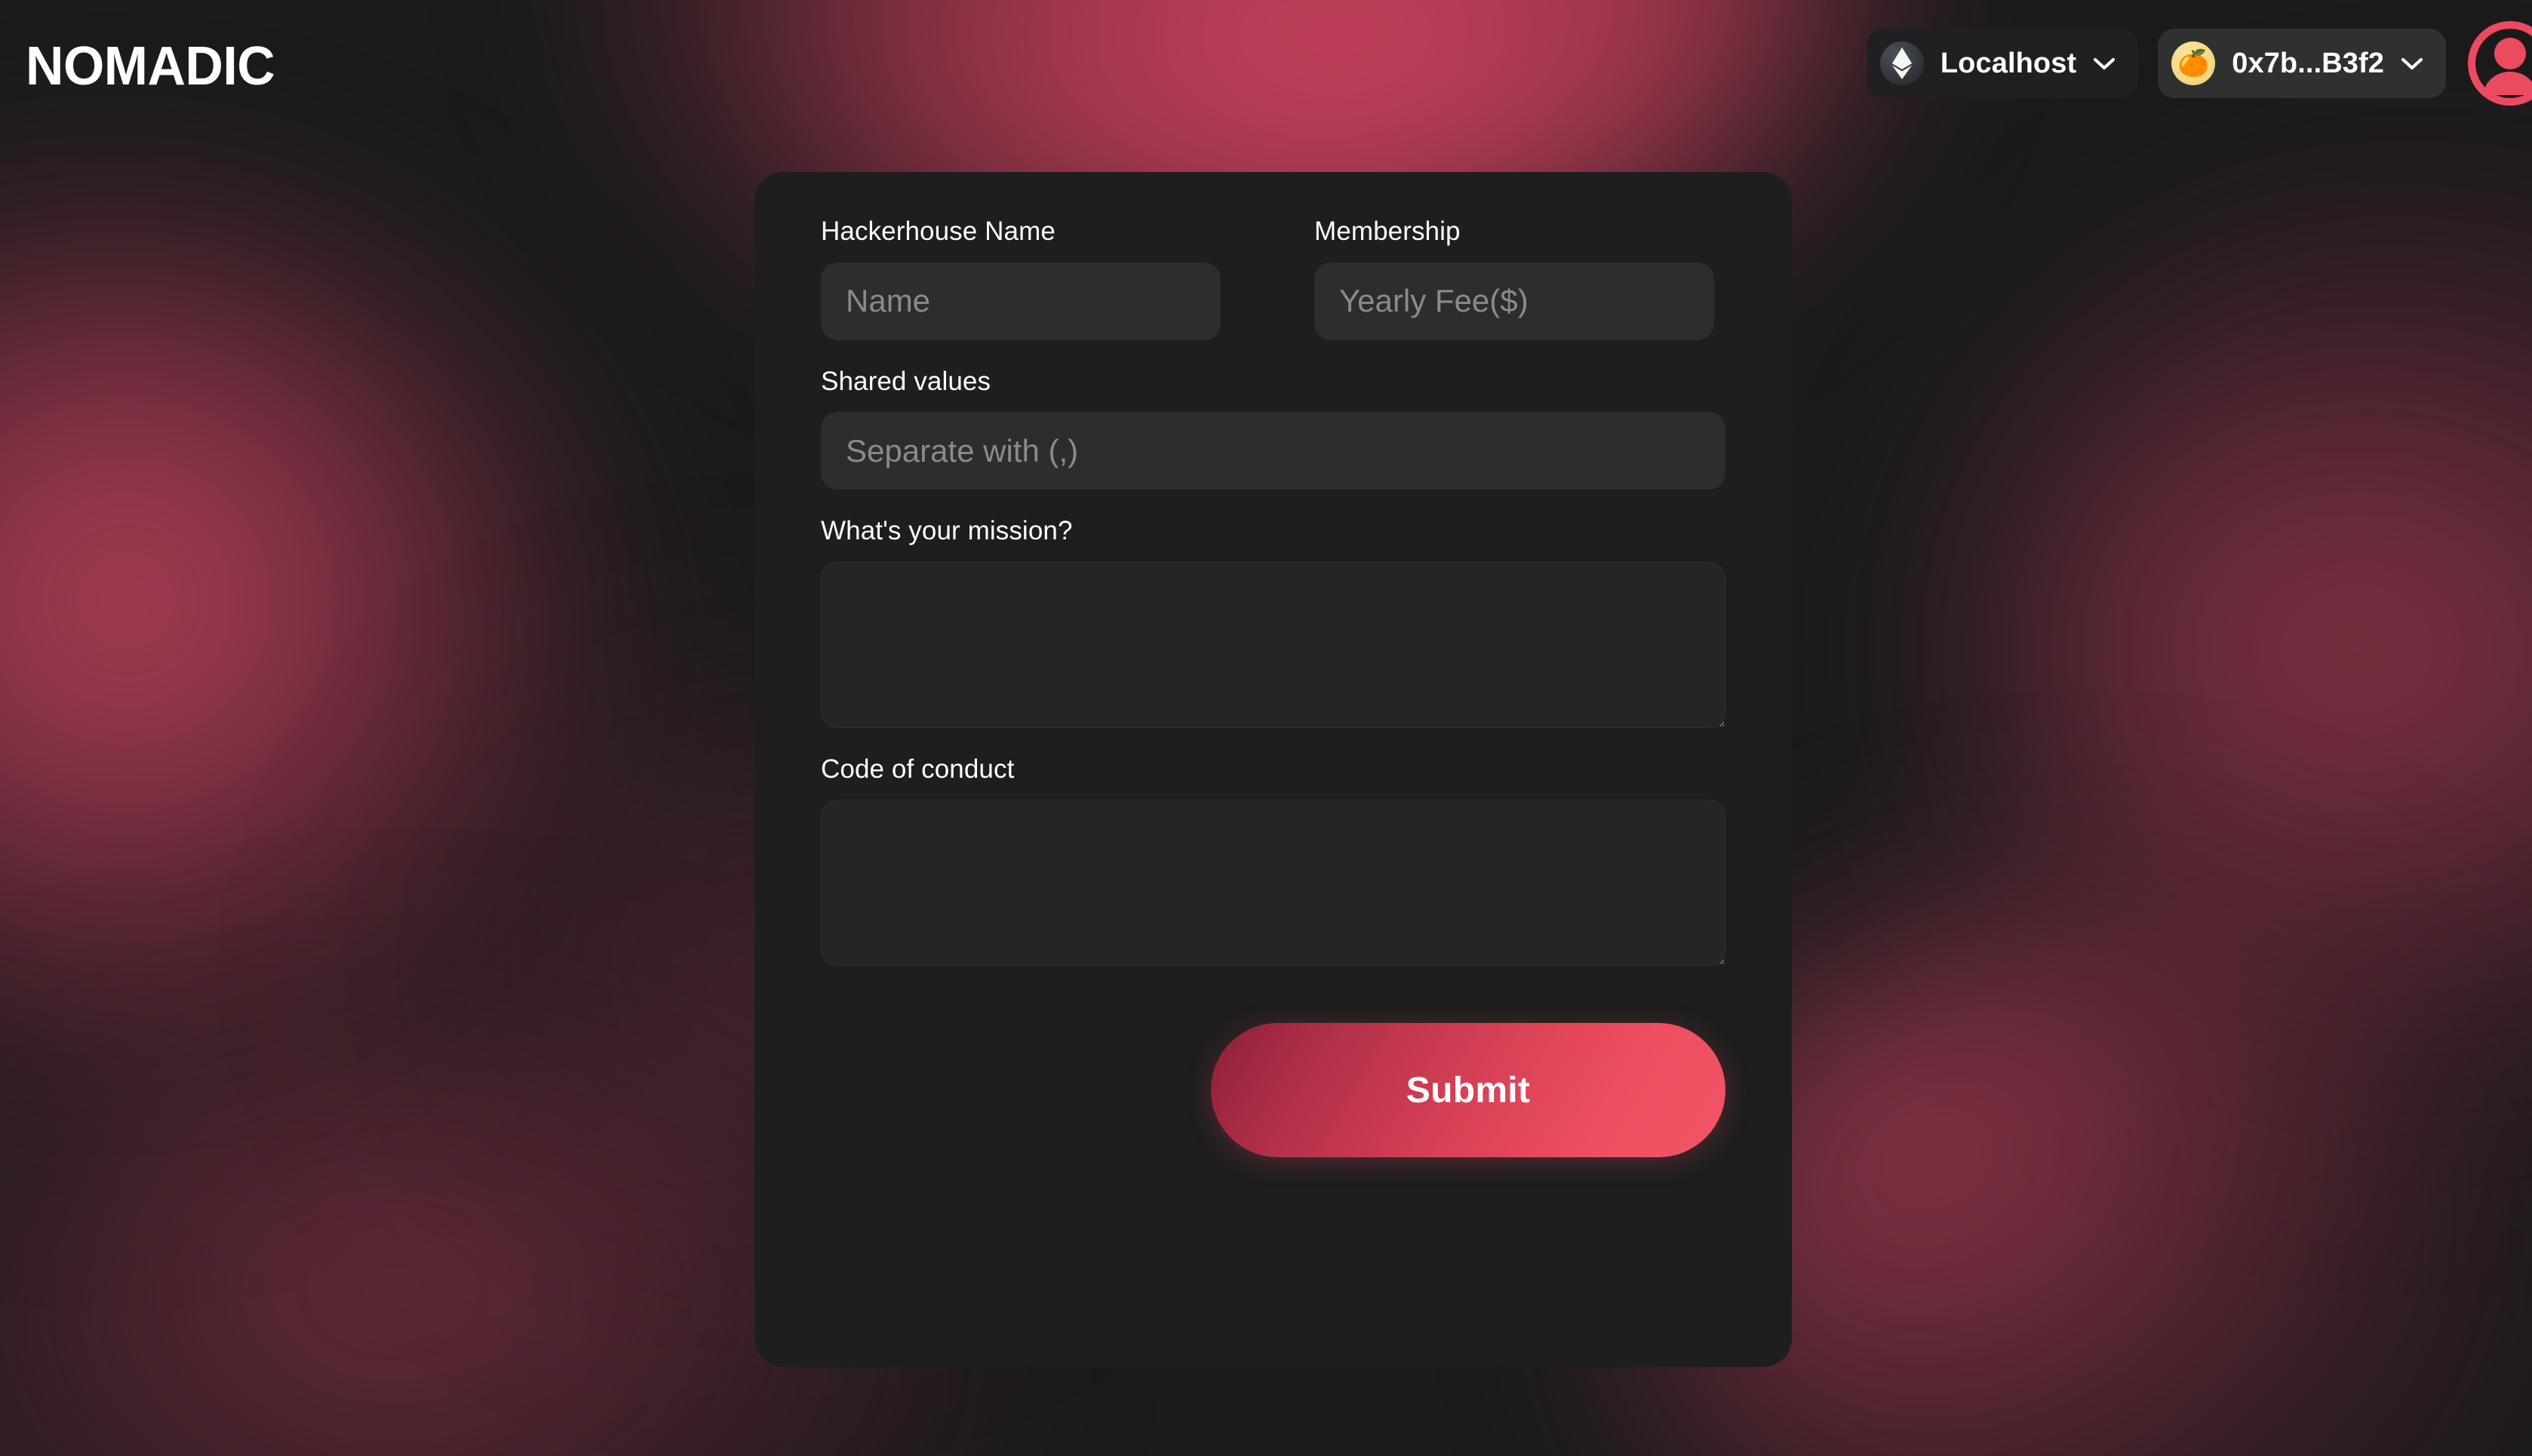 The width and height of the screenshot is (2532, 1456). I want to click on user-avatar-icon, so click(2499, 63).